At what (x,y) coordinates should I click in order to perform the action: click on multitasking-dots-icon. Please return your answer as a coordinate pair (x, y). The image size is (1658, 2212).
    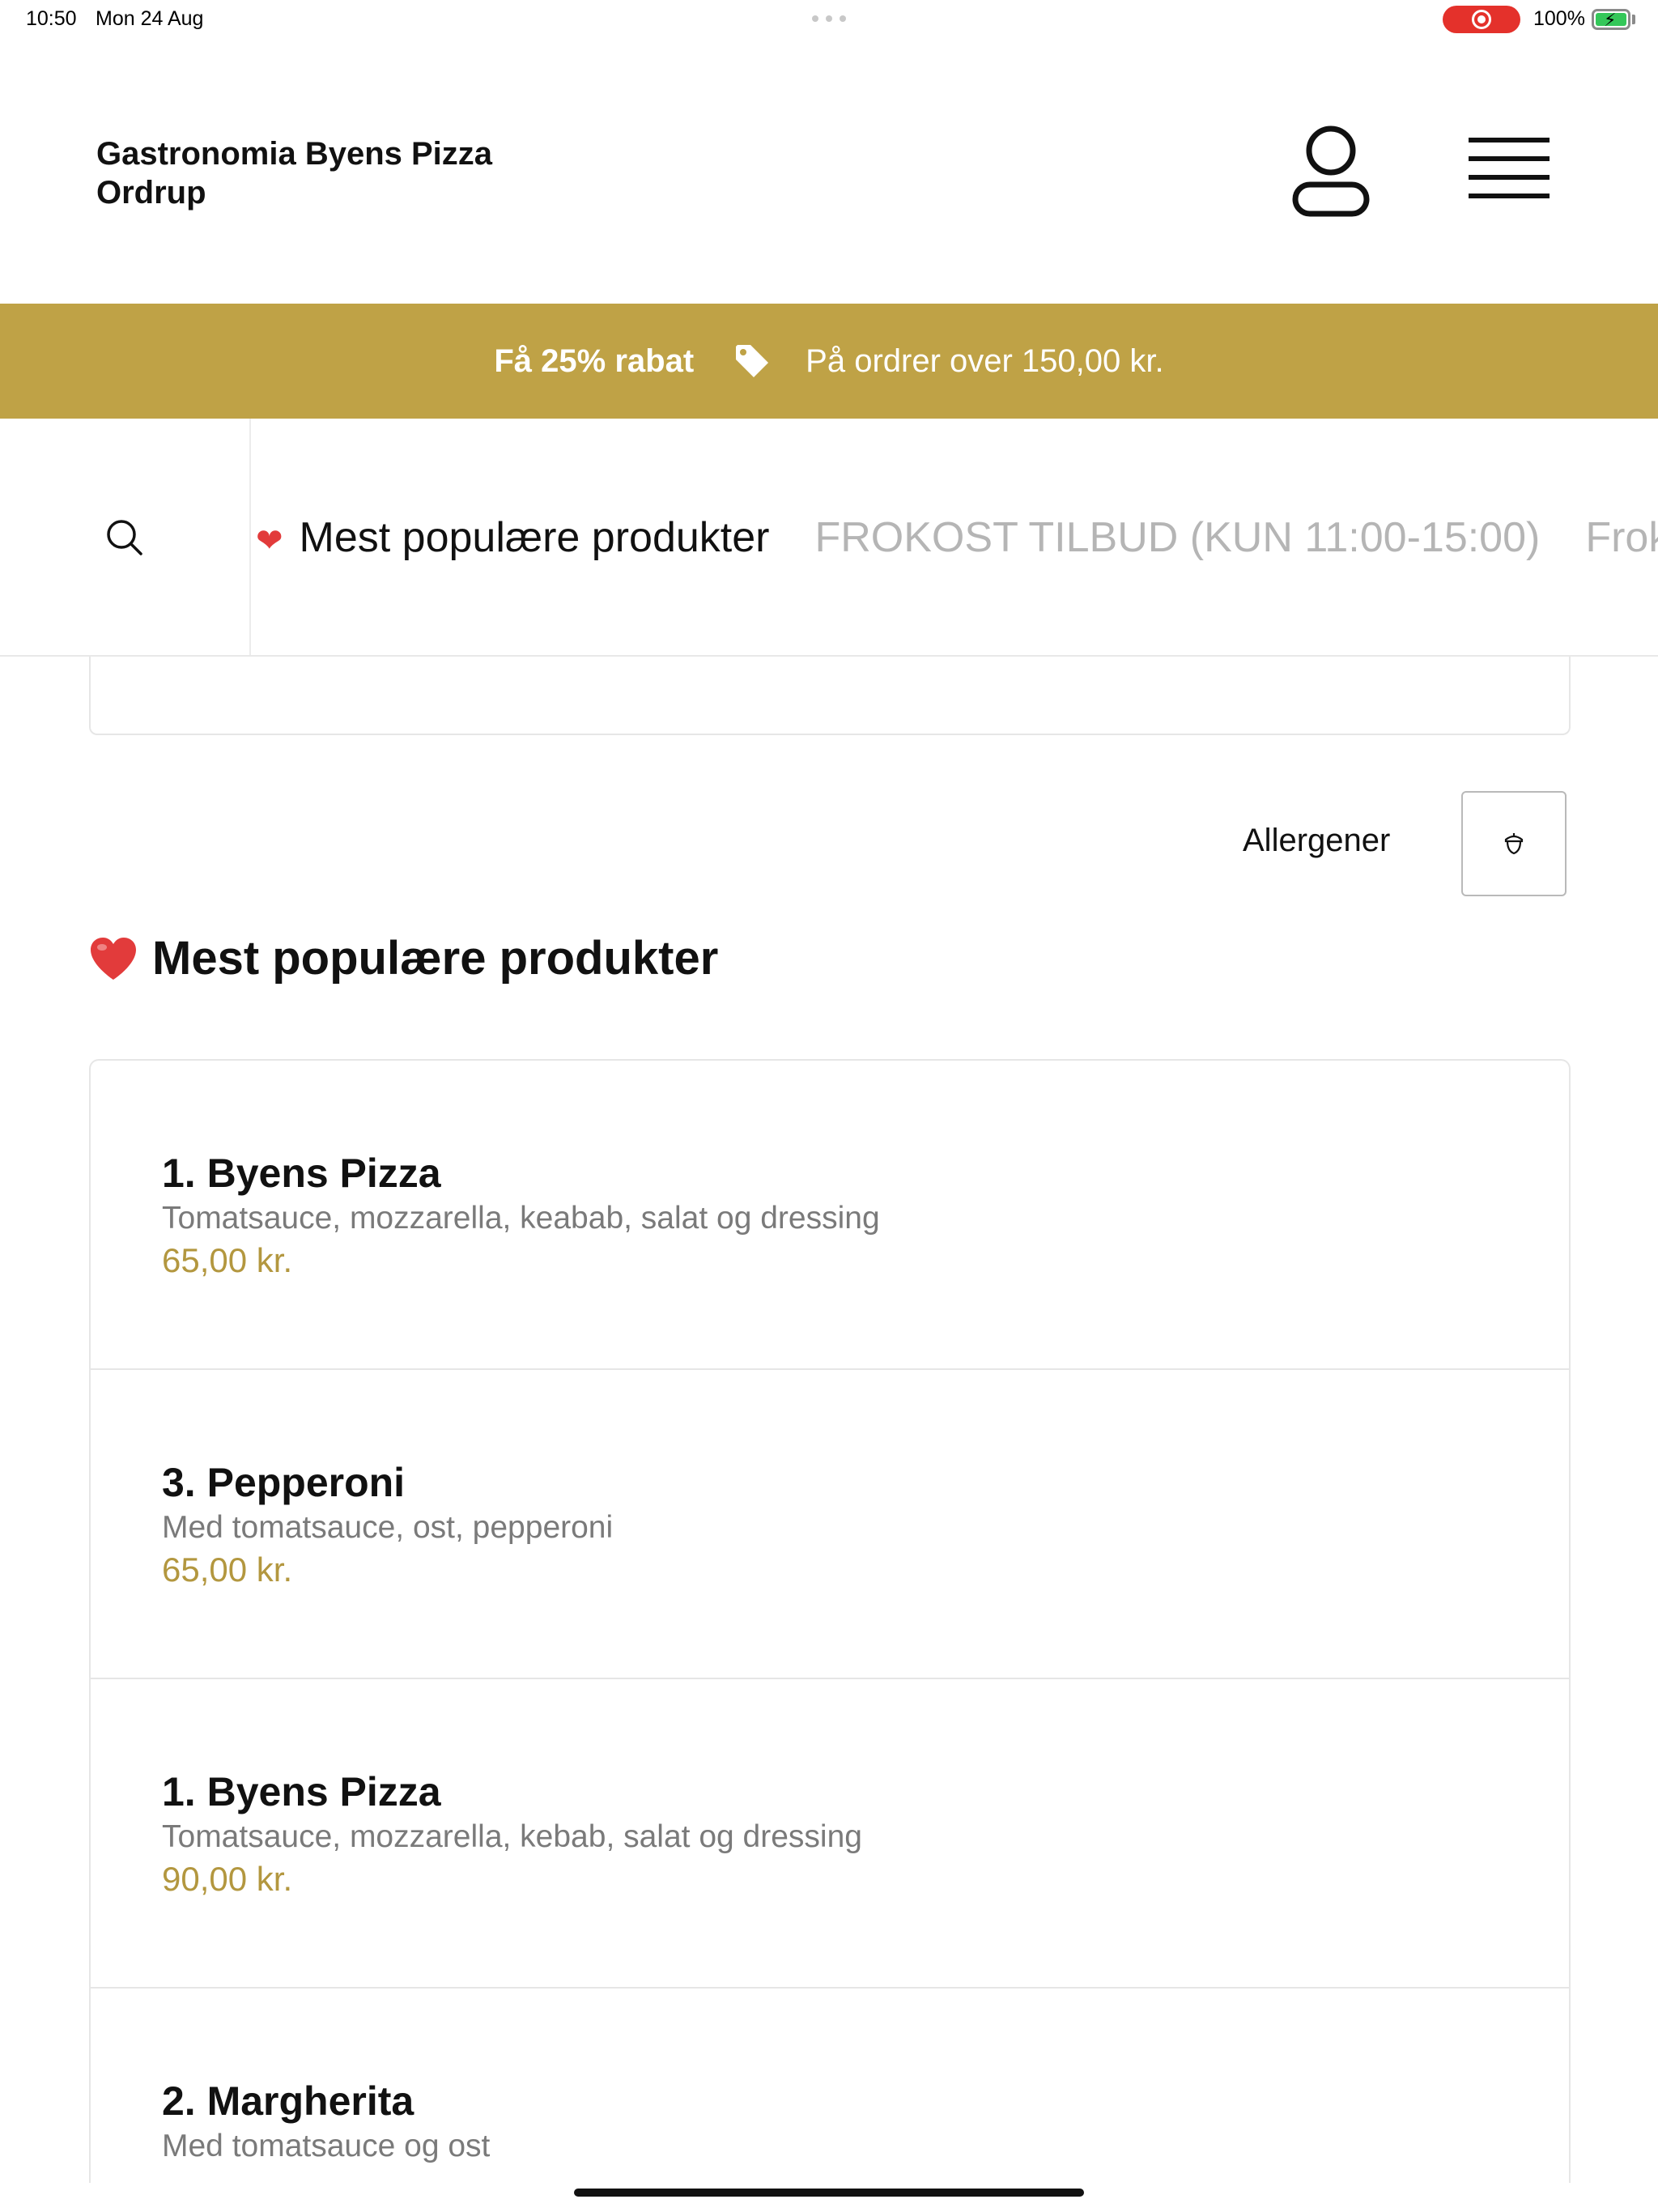
    Looking at the image, I should click on (829, 19).